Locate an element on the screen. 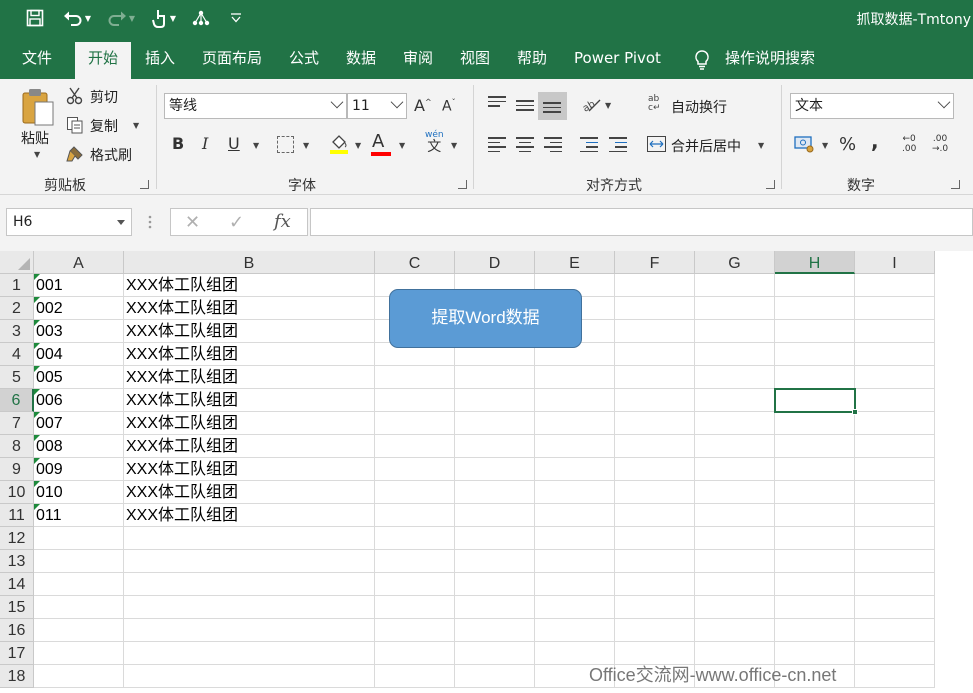 The image size is (973, 693). cell-F15 is located at coordinates (655, 607).